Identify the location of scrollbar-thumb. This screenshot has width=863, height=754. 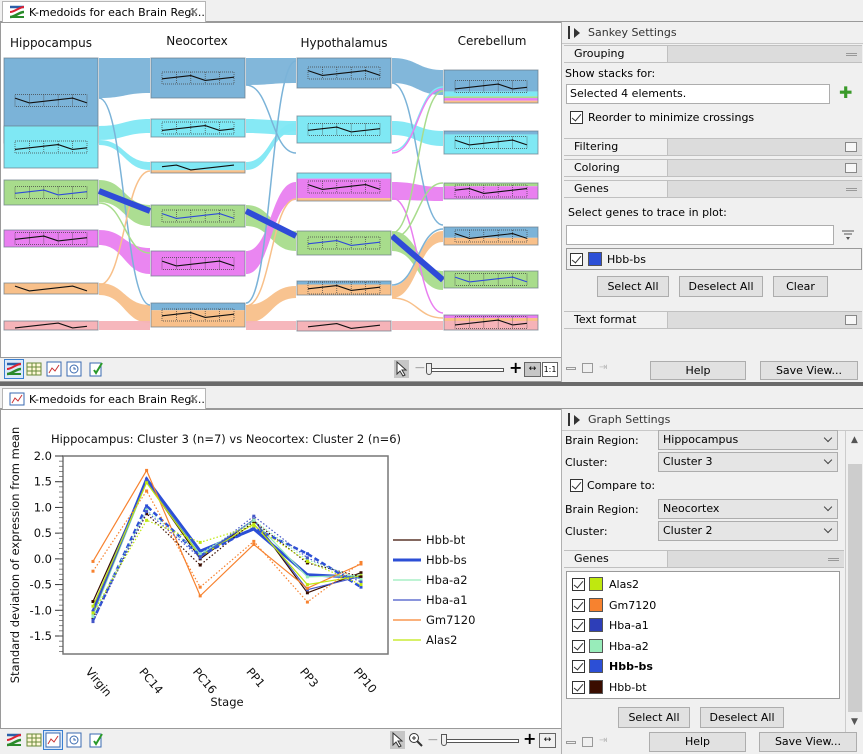
(855, 588).